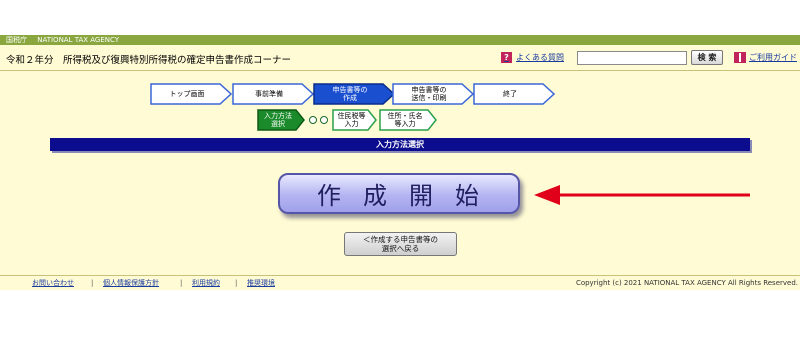 This screenshot has height=350, width=800. Describe the element at coordinates (506, 57) in the screenshot. I see `question-mark-icon: ?` at that location.